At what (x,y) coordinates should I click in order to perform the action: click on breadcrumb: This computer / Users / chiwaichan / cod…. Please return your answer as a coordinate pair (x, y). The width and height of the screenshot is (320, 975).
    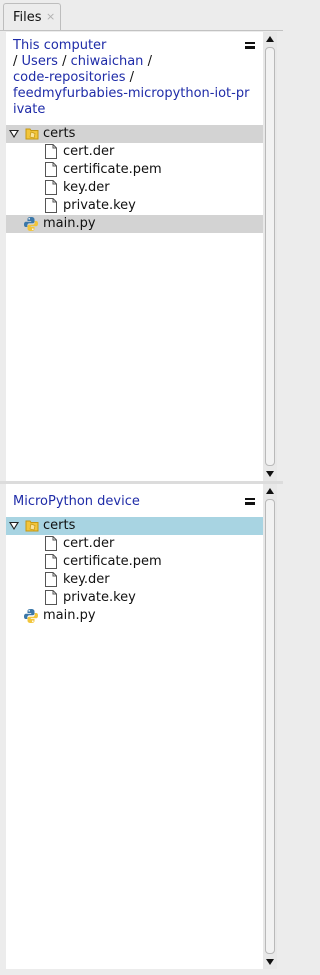
    Looking at the image, I should click on (133, 78).